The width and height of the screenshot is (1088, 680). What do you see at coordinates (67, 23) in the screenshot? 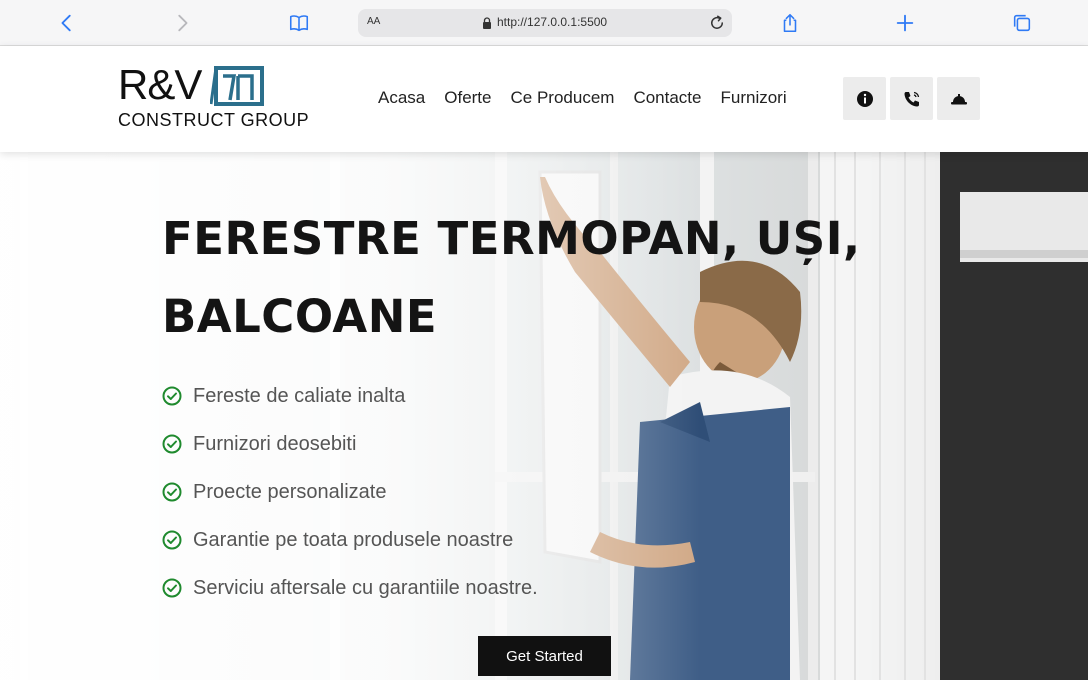
I see `back-icon` at bounding box center [67, 23].